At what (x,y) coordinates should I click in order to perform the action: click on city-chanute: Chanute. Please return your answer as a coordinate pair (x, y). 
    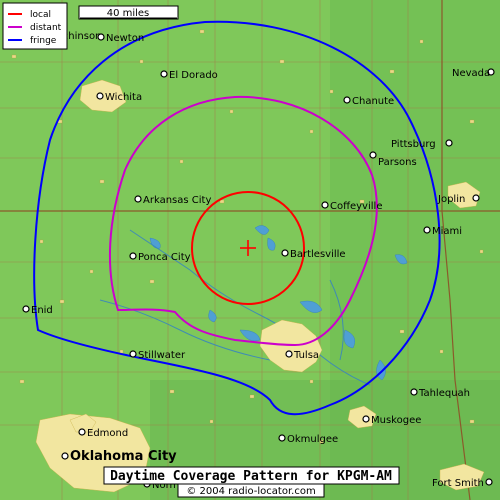
    Looking at the image, I should click on (368, 101).